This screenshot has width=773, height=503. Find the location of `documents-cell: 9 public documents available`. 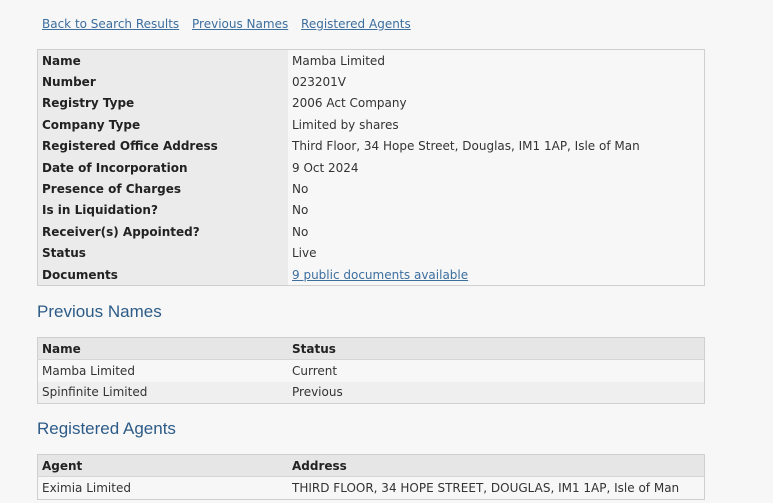

documents-cell: 9 public documents available is located at coordinates (496, 274).